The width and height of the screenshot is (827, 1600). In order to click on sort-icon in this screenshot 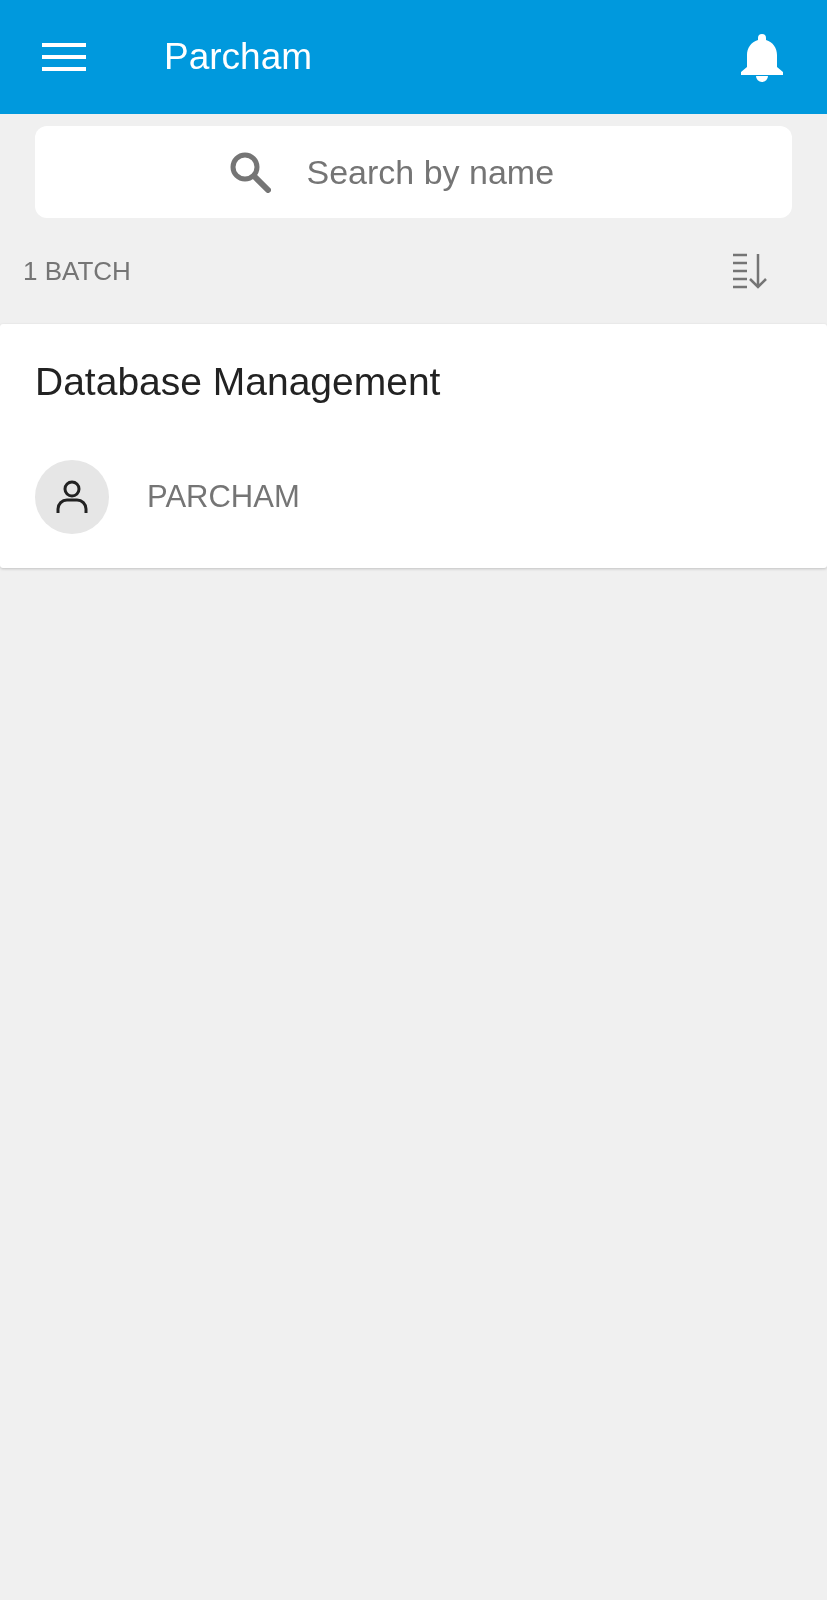, I will do `click(749, 271)`.